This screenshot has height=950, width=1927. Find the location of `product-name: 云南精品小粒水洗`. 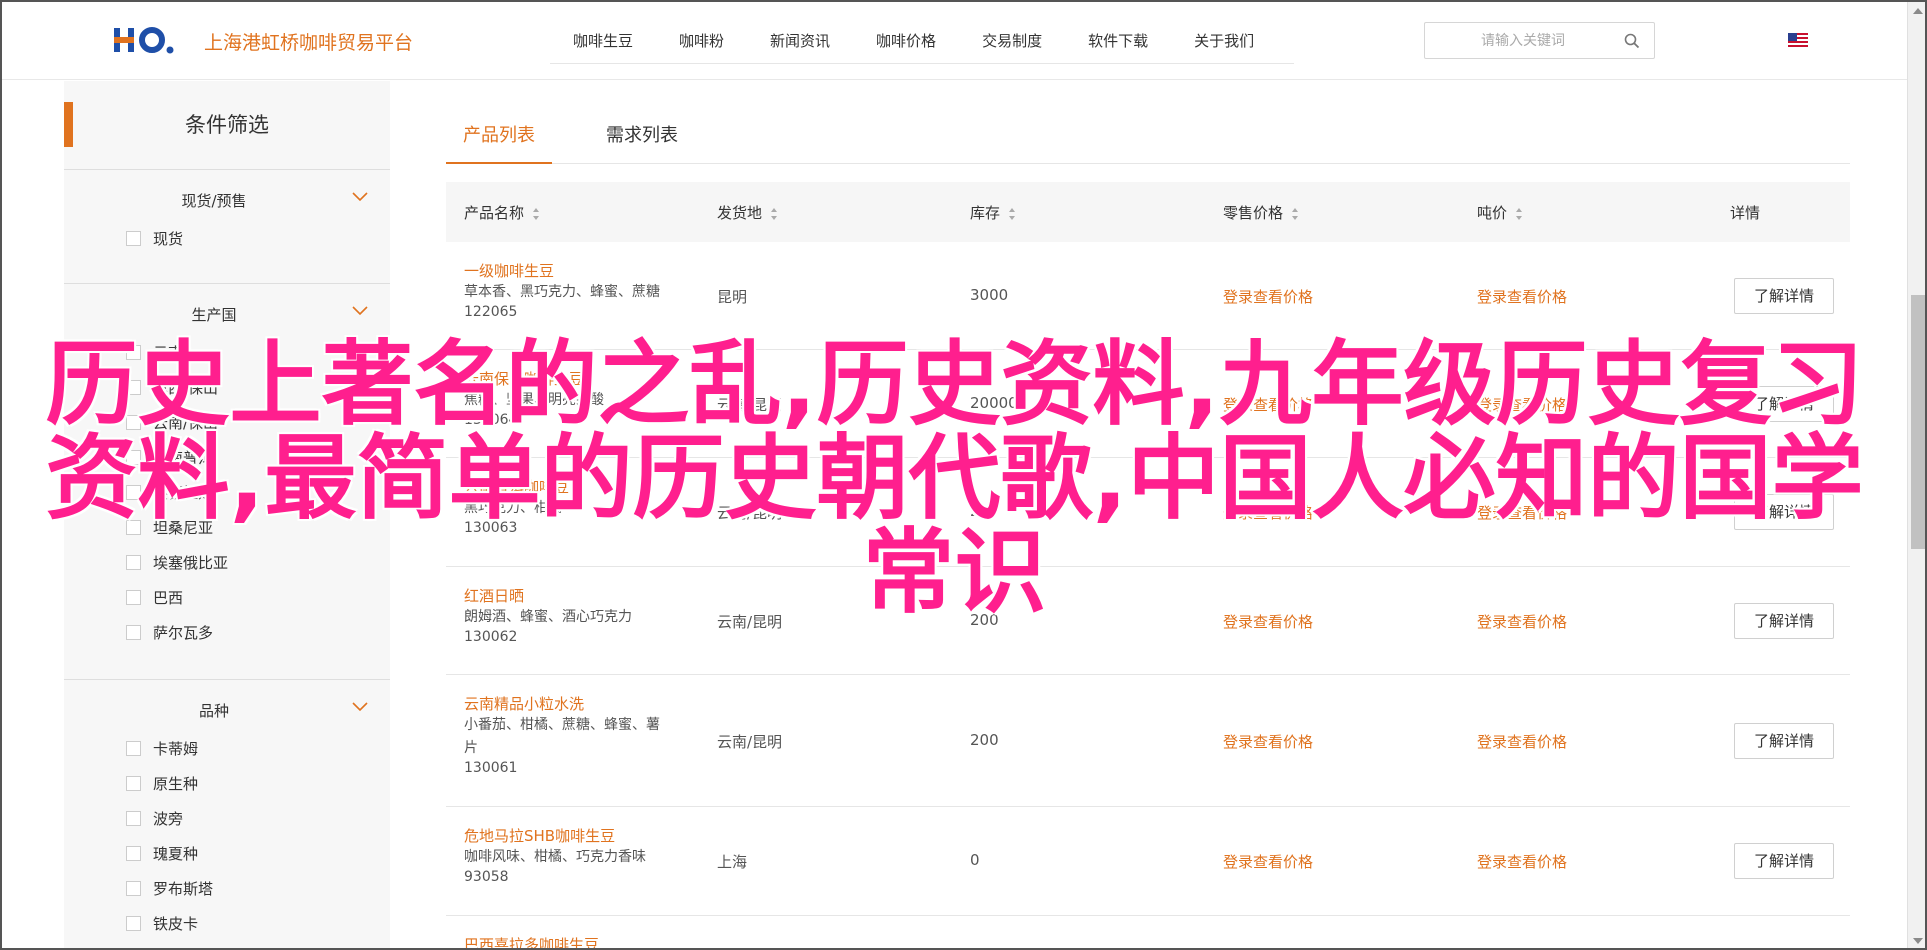

product-name: 云南精品小粒水洗 is located at coordinates (562, 703).